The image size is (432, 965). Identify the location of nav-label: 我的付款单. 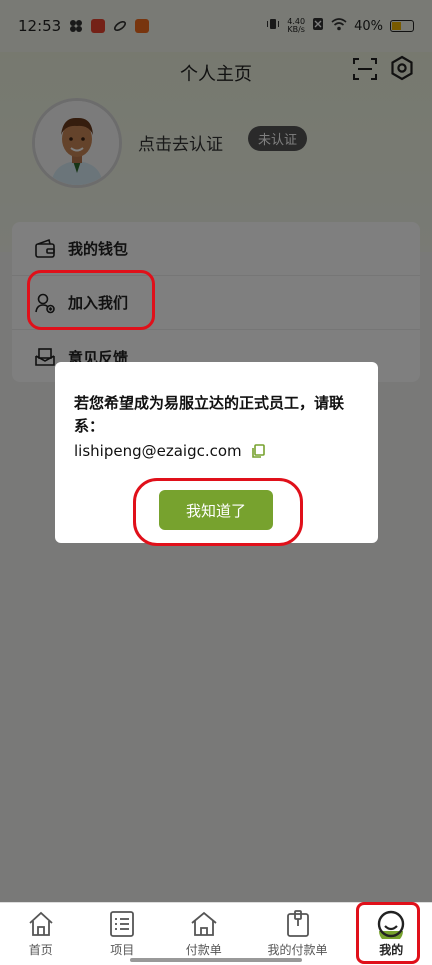
(297, 950).